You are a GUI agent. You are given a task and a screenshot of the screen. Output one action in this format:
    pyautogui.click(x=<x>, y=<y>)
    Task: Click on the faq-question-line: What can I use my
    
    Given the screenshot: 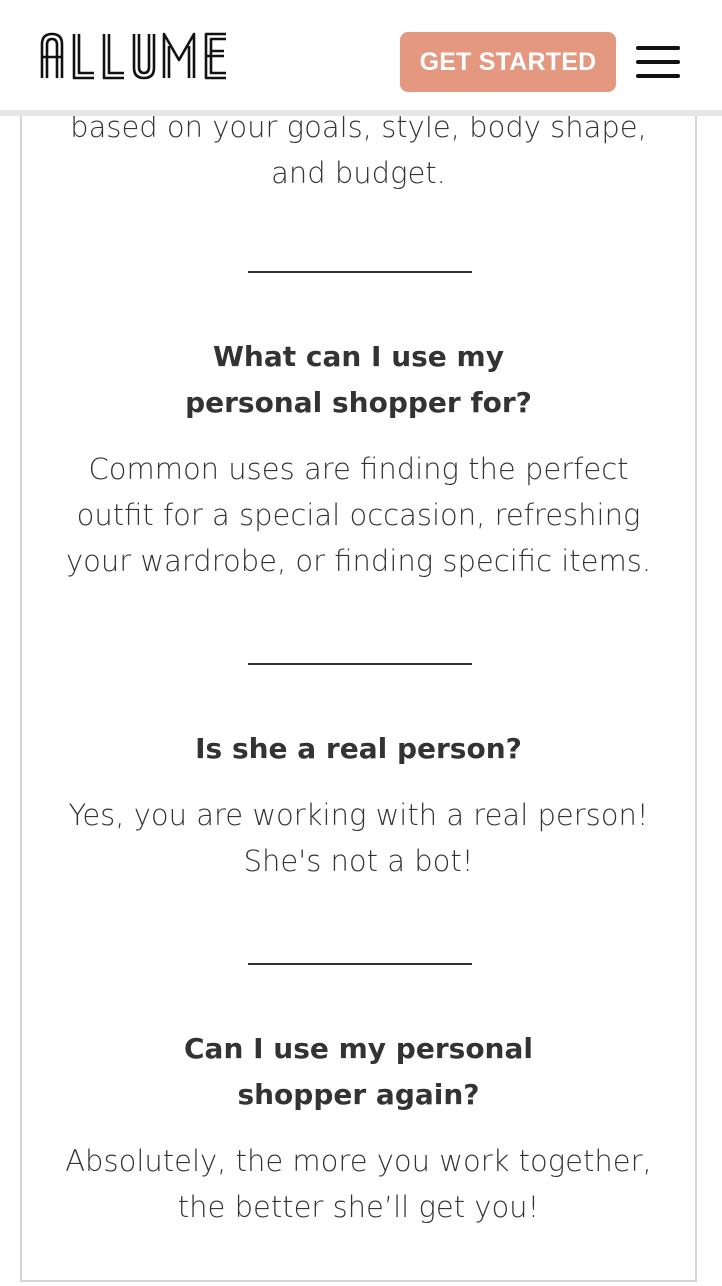 What is the action you would take?
    pyautogui.click(x=358, y=356)
    